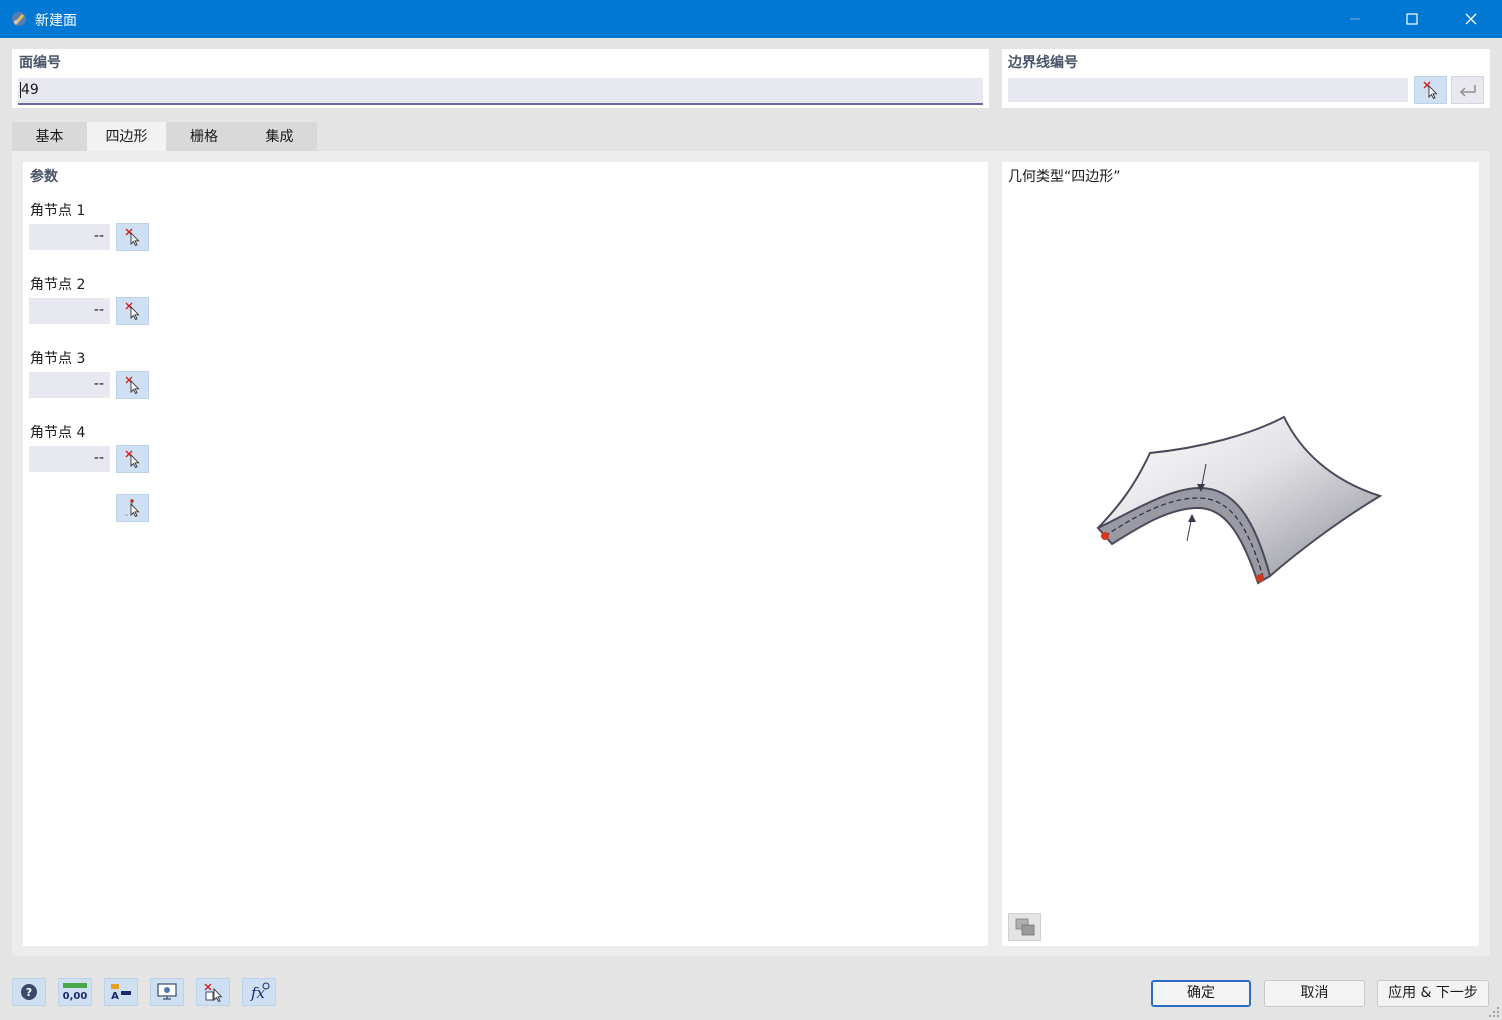 This screenshot has width=1502, height=1020. Describe the element at coordinates (69, 237) in the screenshot. I see `corner-node-1-input: --` at that location.